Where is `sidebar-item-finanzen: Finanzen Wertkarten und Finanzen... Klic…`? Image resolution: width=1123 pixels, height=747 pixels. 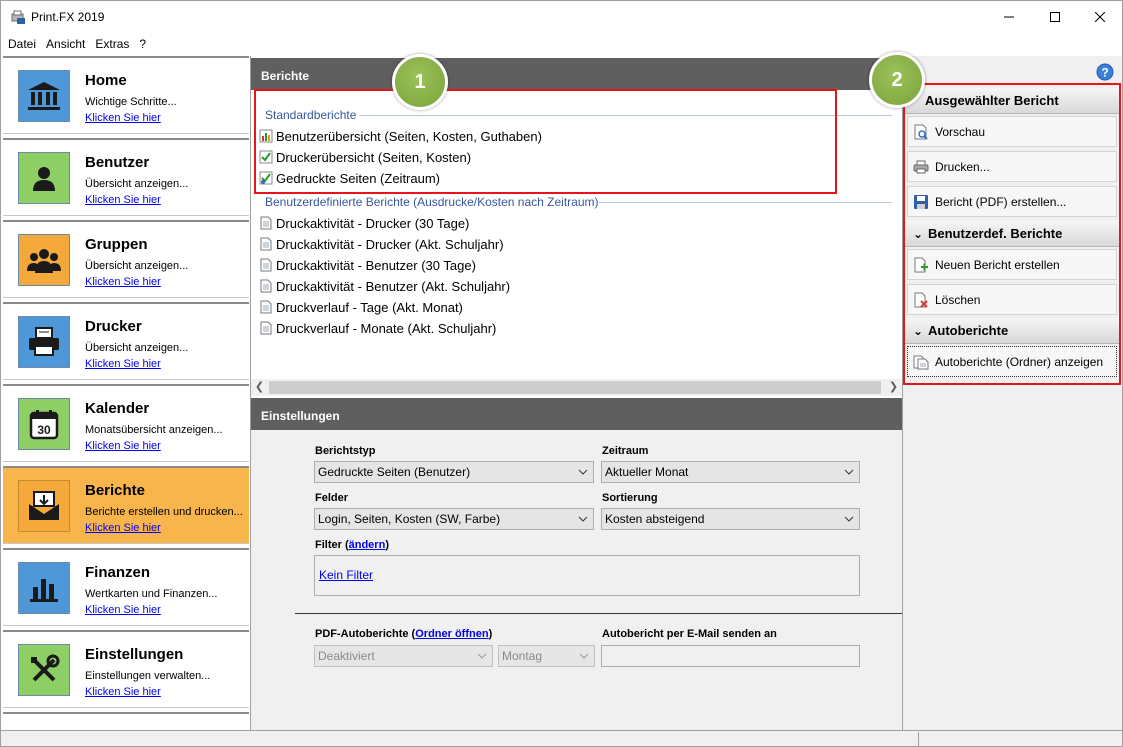 sidebar-item-finanzen: Finanzen Wertkarten und Finanzen... Klic… is located at coordinates (126, 587).